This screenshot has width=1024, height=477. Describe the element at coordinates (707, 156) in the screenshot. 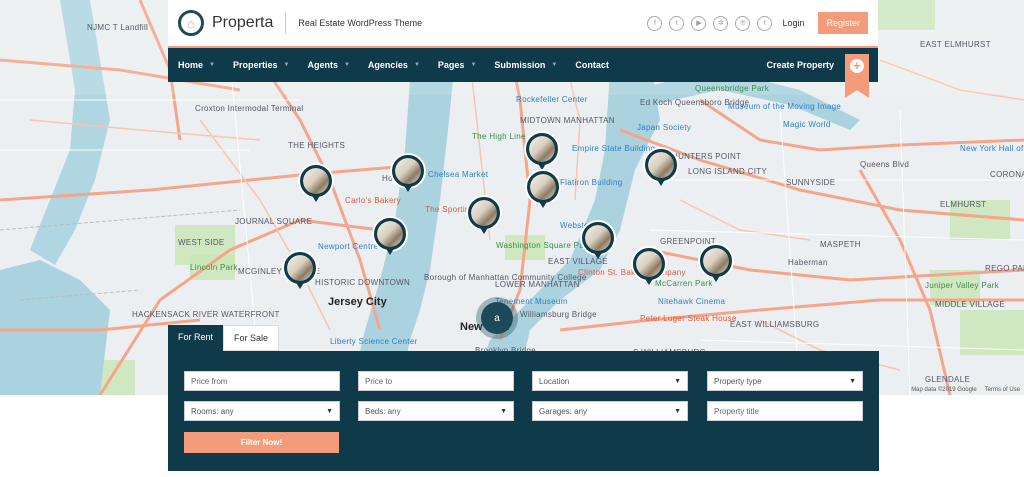

I see `map-label-hunters-point: HUNTERS POINT` at that location.